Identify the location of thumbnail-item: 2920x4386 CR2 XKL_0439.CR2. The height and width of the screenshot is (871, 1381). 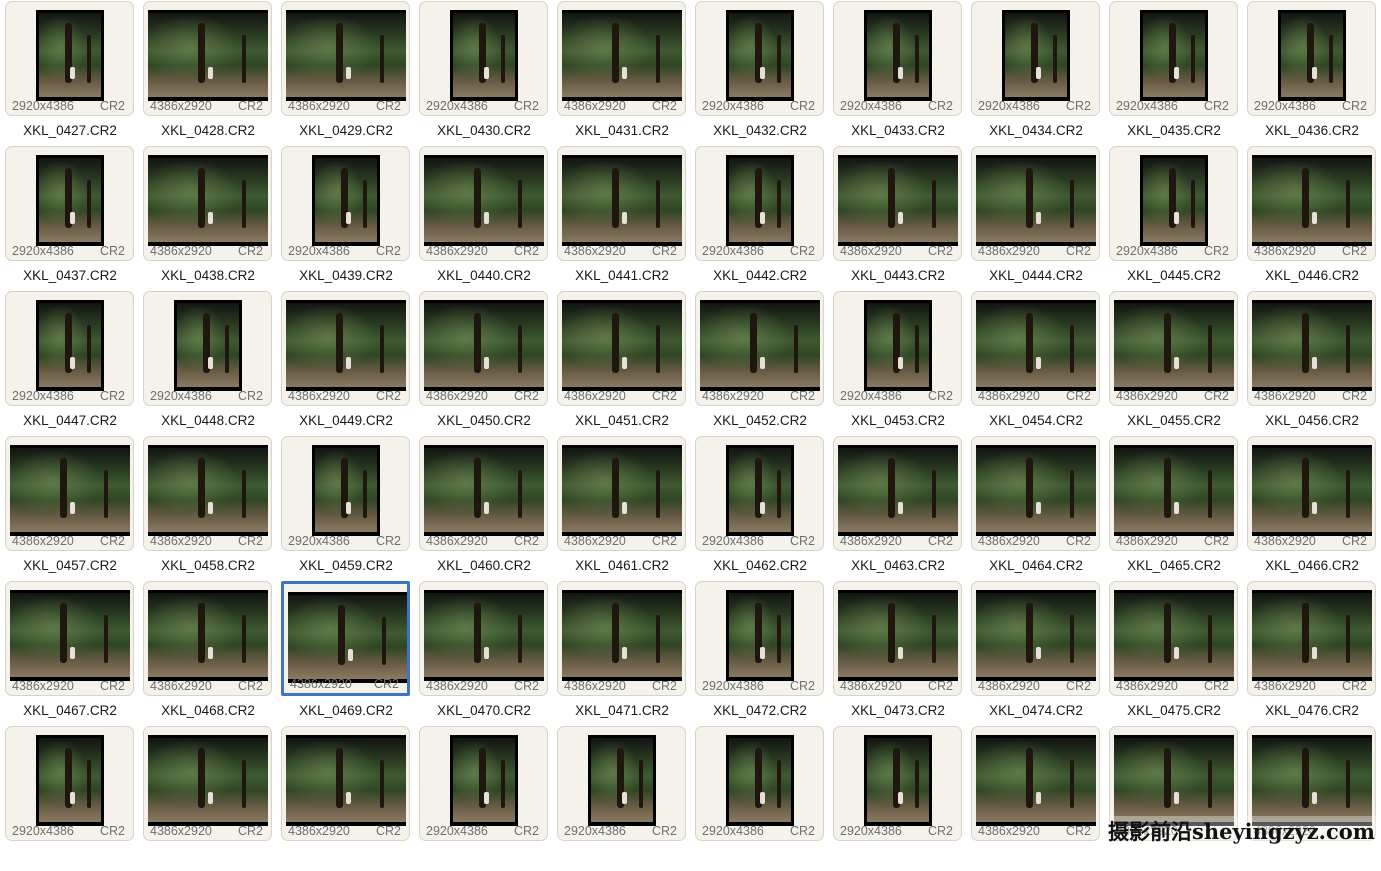
(346, 218).